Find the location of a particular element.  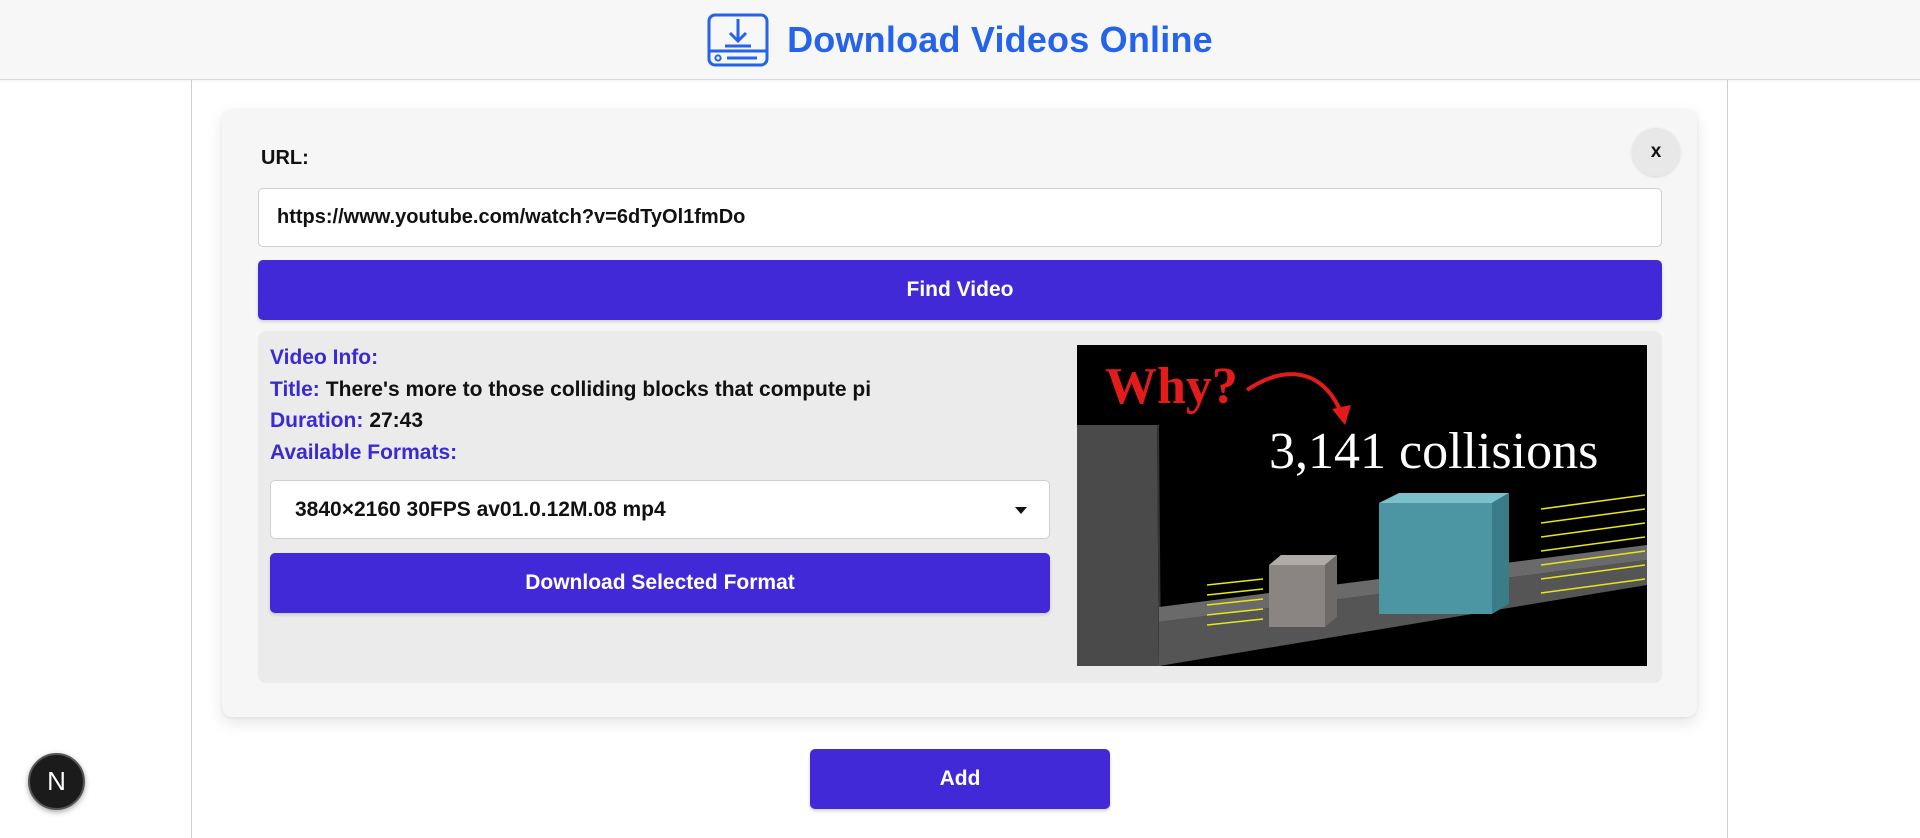

find-video-button: Find Video is located at coordinates (960, 290).